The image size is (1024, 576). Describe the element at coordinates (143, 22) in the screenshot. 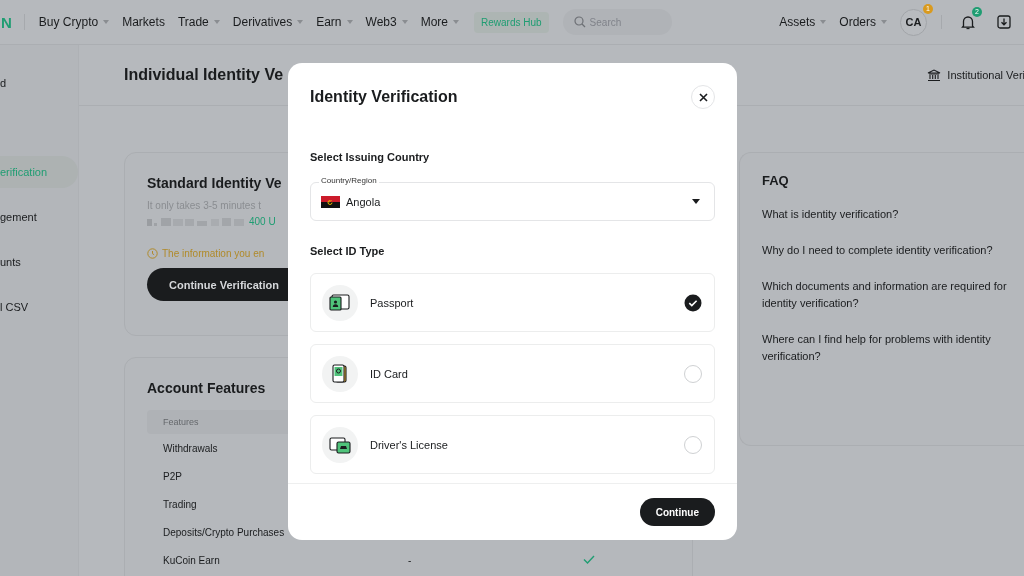

I see `nav-menu-item: Markets` at that location.